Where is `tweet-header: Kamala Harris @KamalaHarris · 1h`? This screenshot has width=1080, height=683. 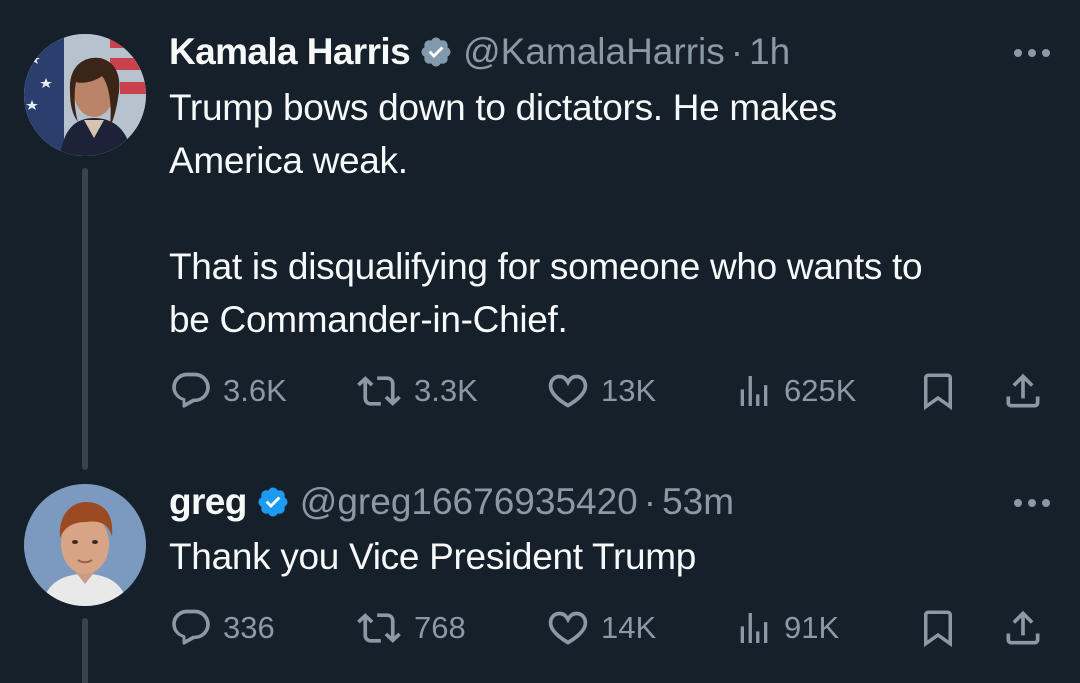 tweet-header: Kamala Harris @KamalaHarris · 1h is located at coordinates (479, 52).